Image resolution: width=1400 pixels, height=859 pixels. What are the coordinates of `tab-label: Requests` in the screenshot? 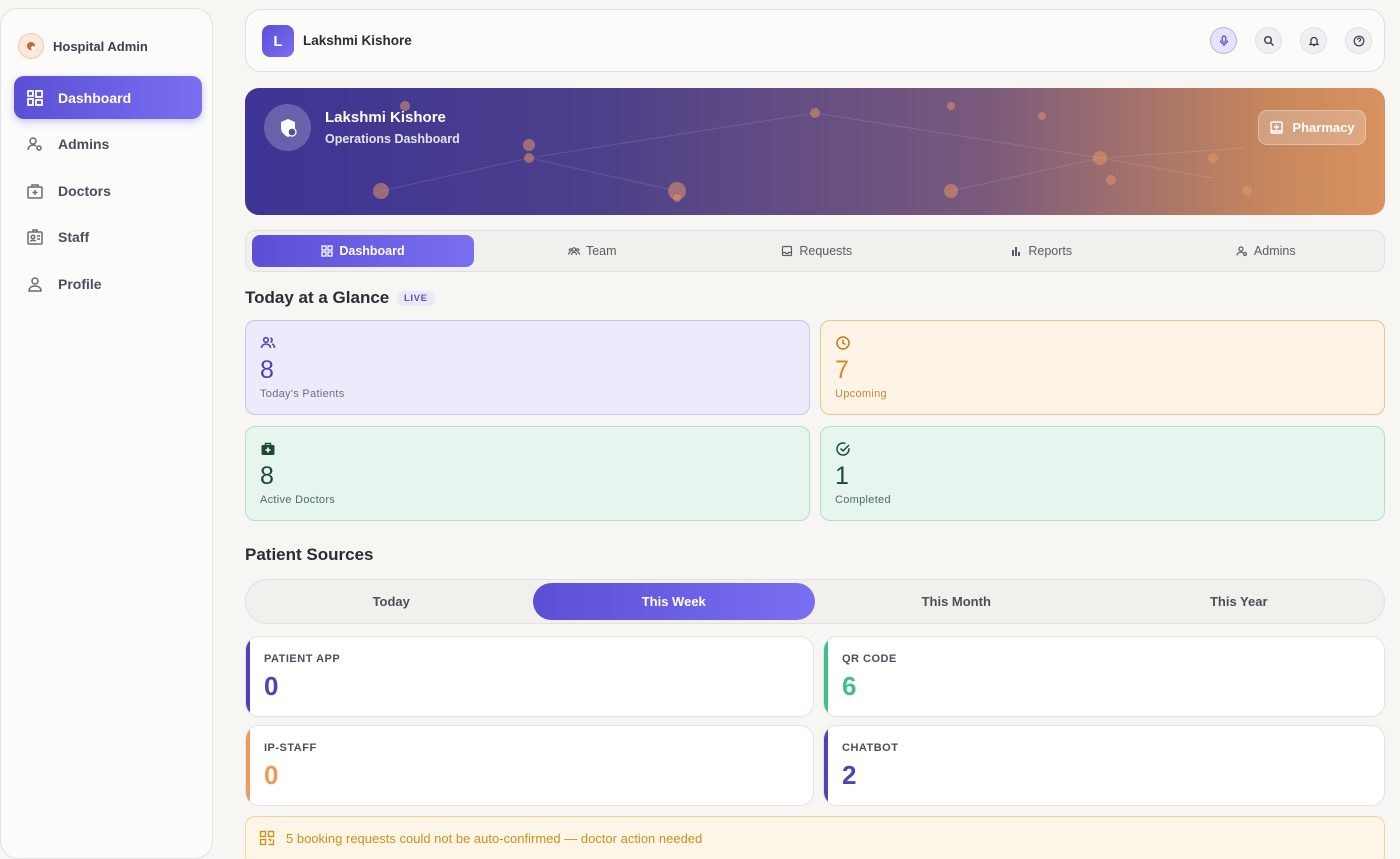 It's located at (826, 251).